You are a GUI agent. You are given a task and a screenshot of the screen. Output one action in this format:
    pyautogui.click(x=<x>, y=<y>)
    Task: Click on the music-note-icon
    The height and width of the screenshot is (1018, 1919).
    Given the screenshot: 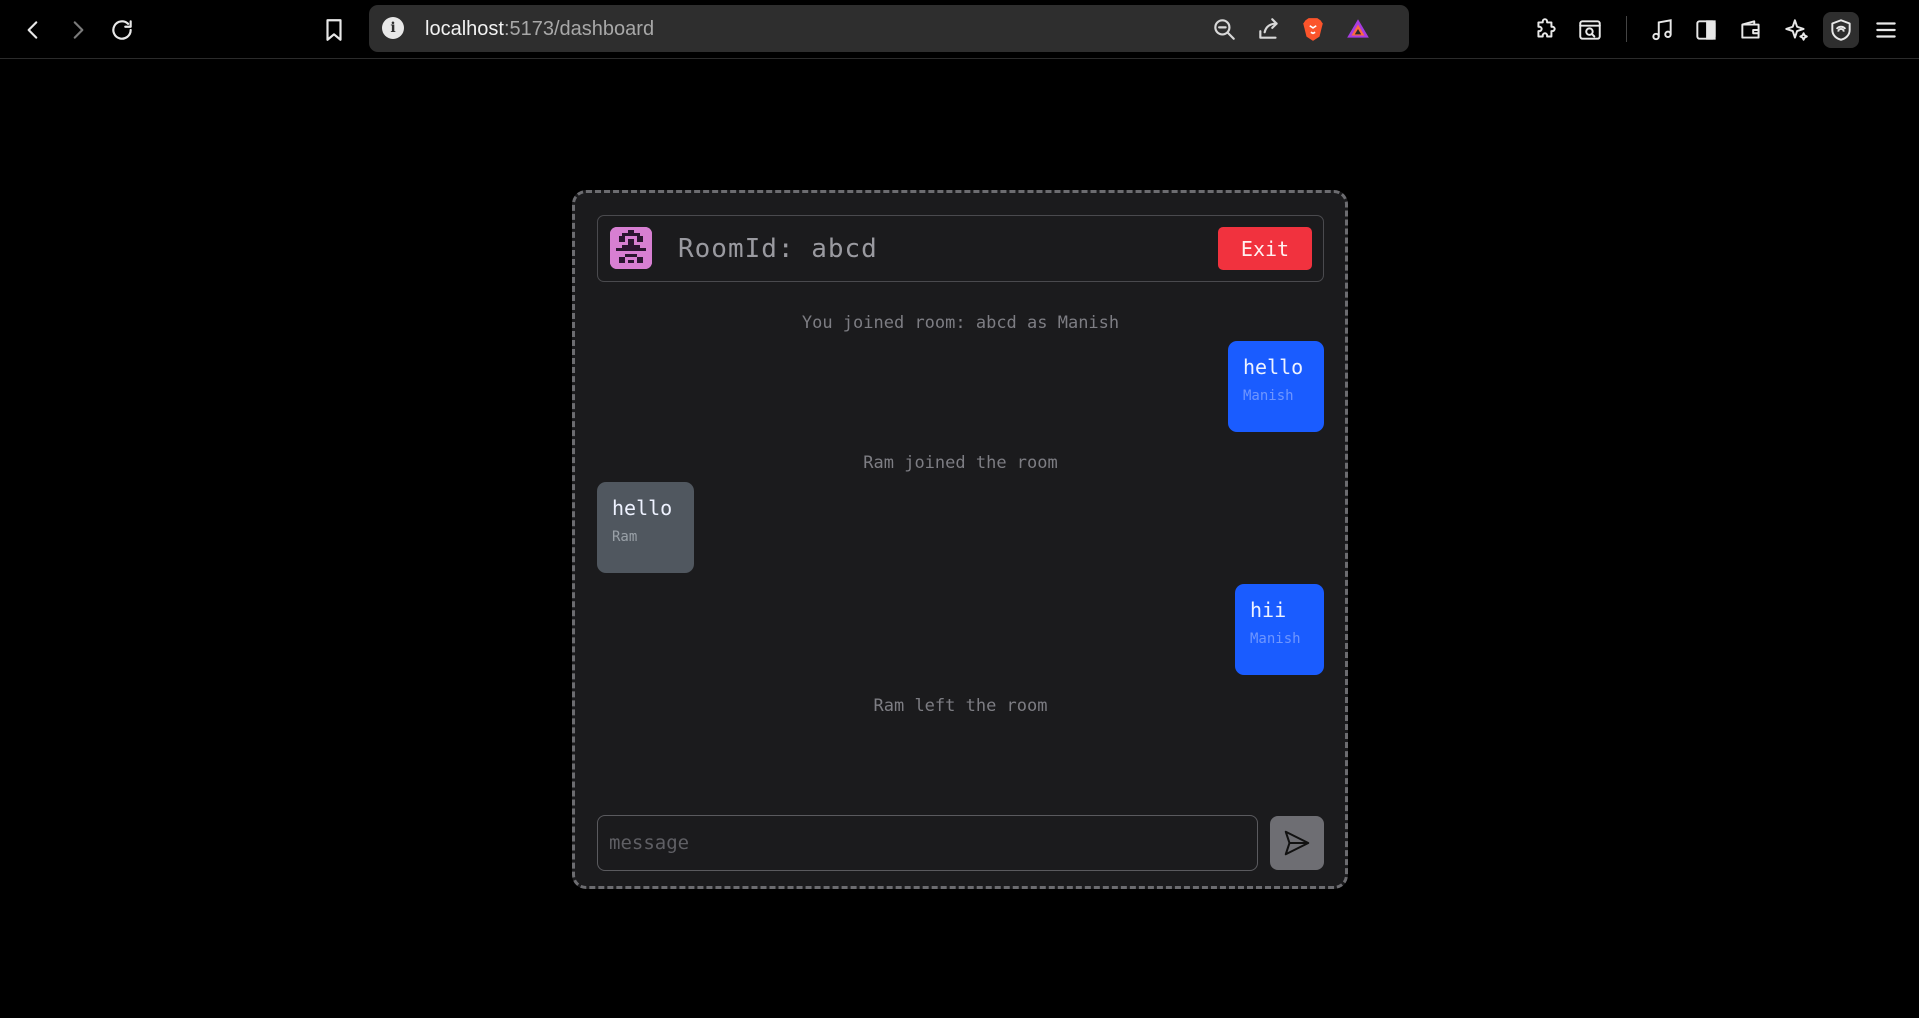 What is the action you would take?
    pyautogui.click(x=1662, y=30)
    